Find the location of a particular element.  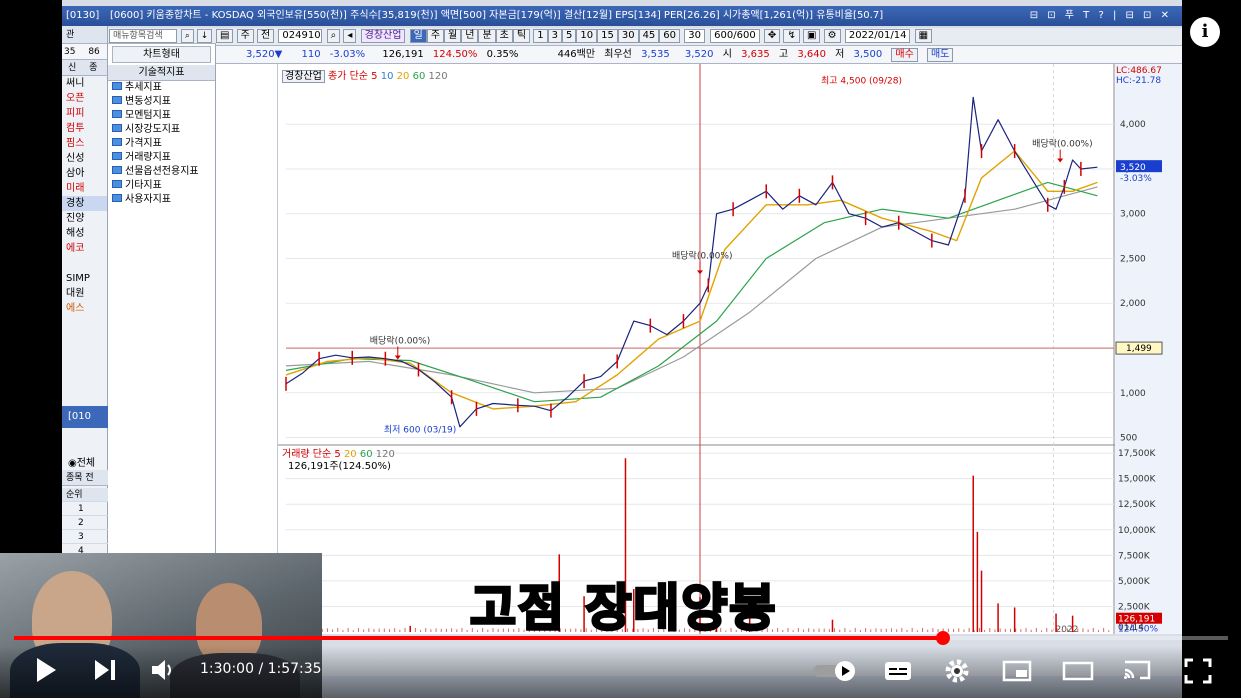

tree-item: 기타지표 is located at coordinates (161, 186).